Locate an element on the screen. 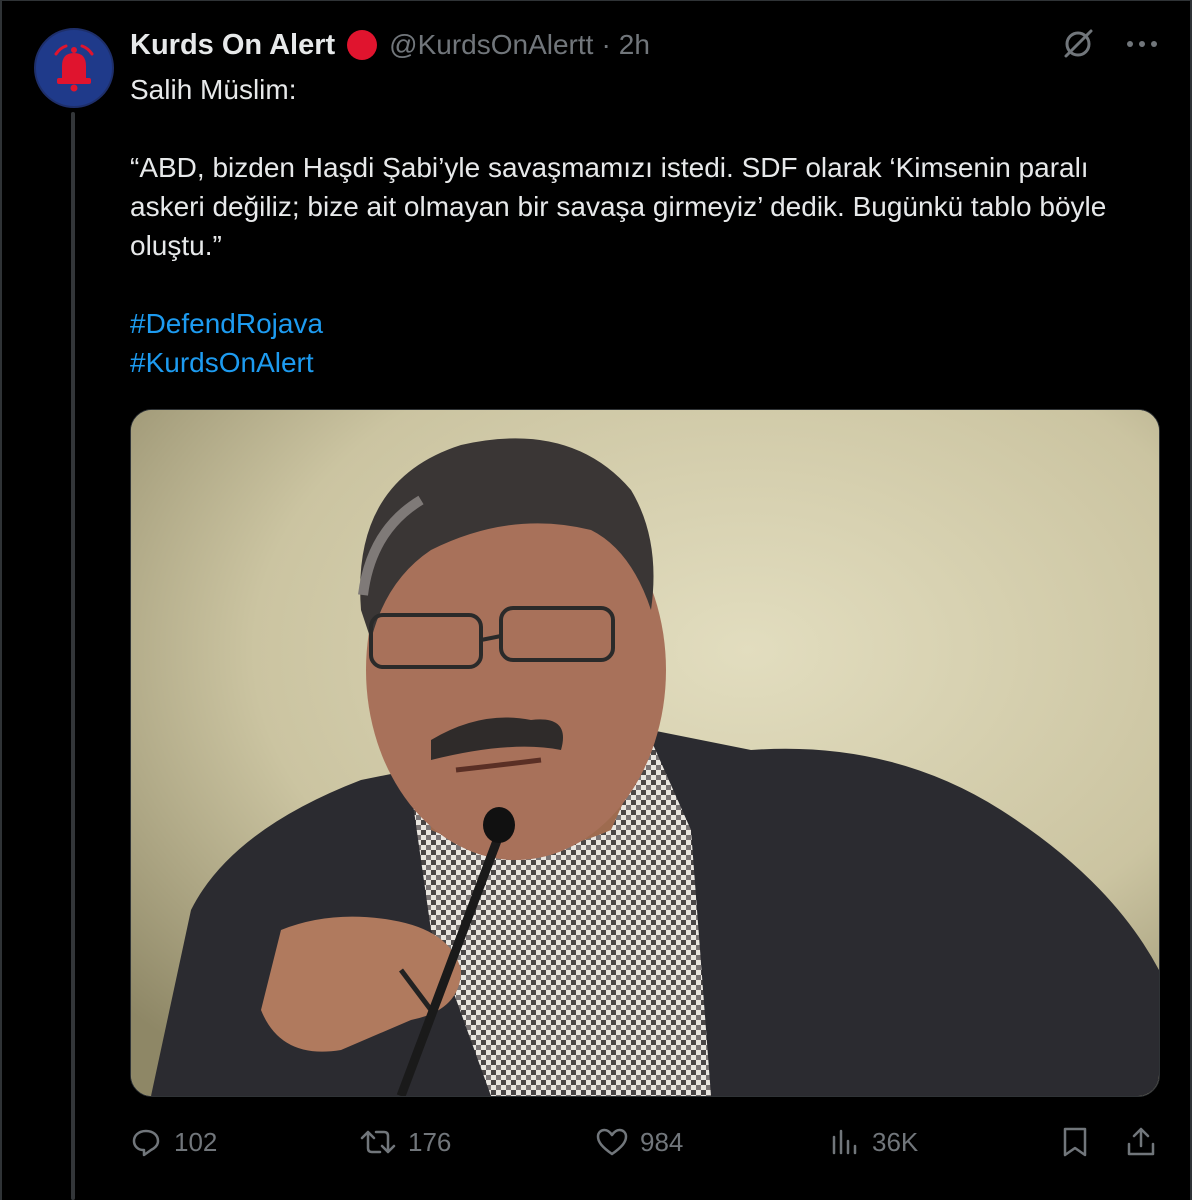 The height and width of the screenshot is (1200, 1192). grok-icon is located at coordinates (1078, 43).